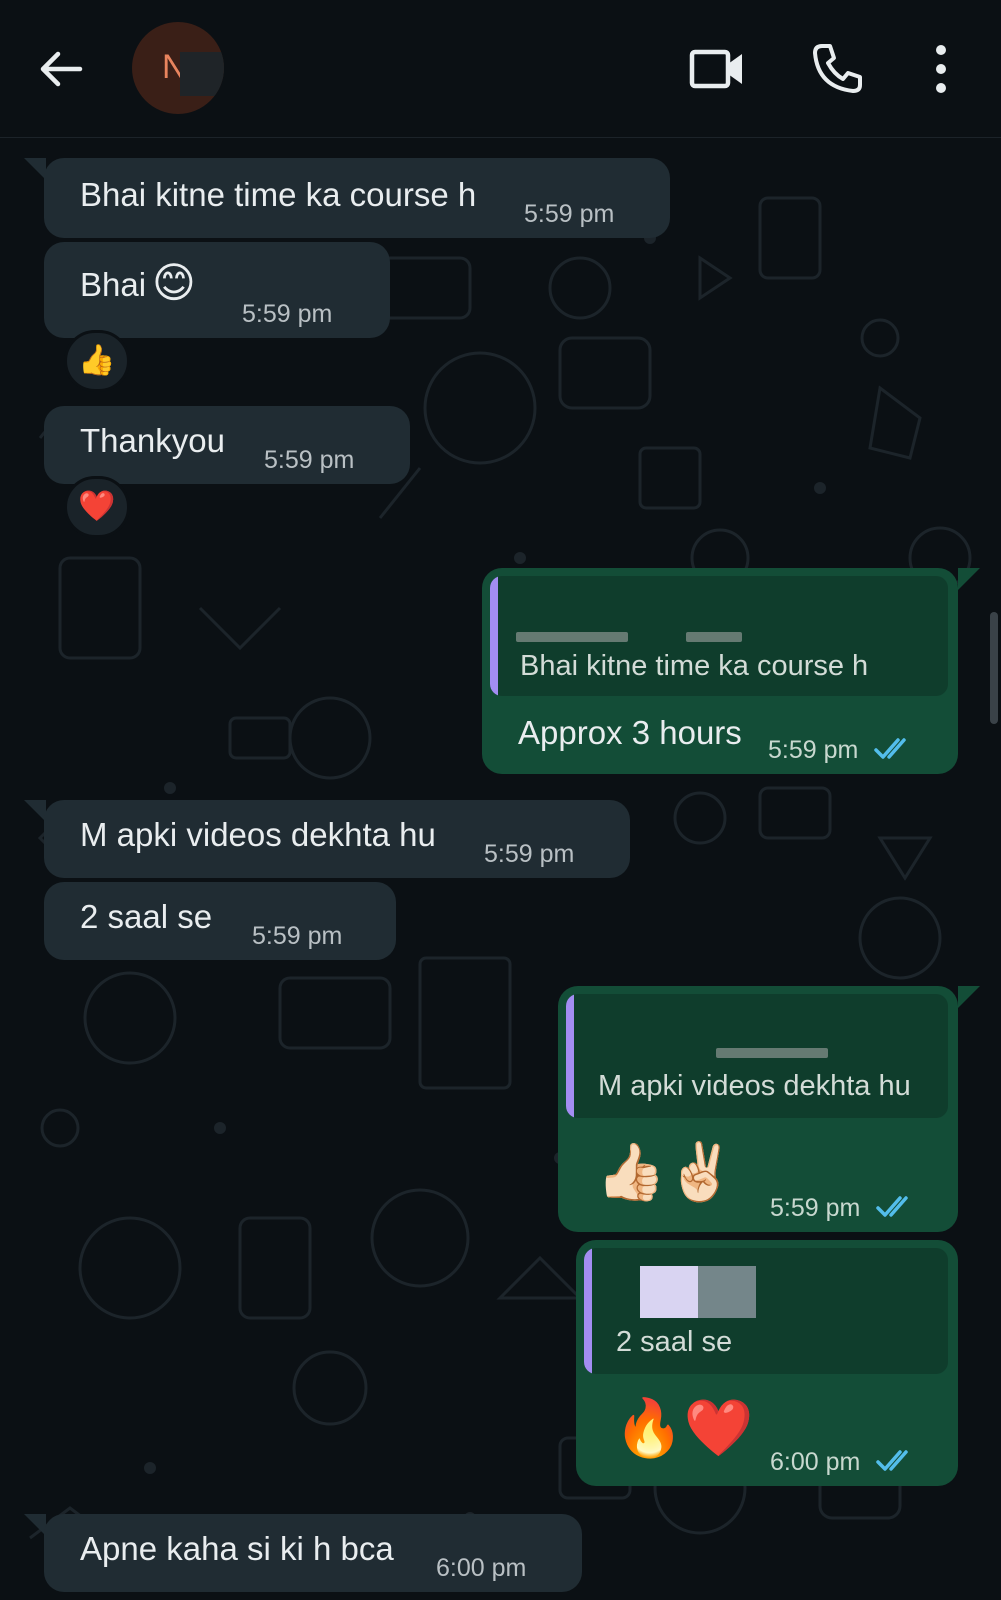 The width and height of the screenshot is (1001, 1600). What do you see at coordinates (220, 921) in the screenshot?
I see `incoming-message: 2 saal se 5:59 pm` at bounding box center [220, 921].